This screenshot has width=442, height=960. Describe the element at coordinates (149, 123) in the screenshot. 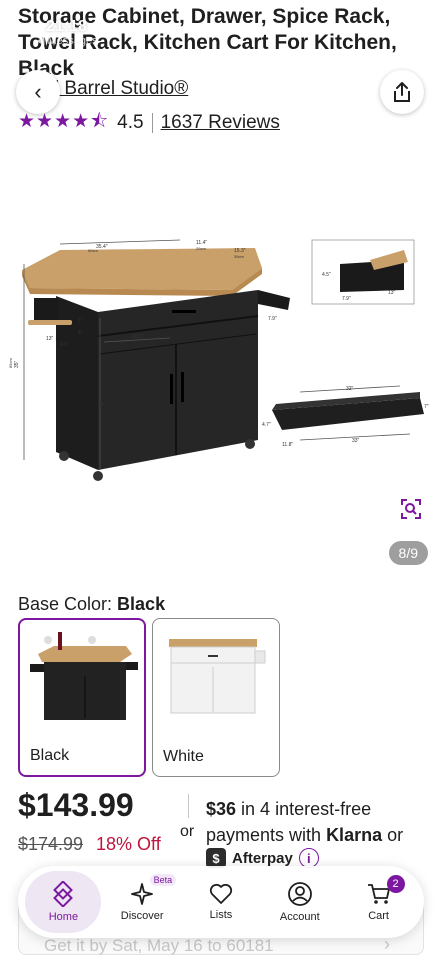

I see `rating-row: ★★★★⯪ 4.5 1637 Reviews` at that location.